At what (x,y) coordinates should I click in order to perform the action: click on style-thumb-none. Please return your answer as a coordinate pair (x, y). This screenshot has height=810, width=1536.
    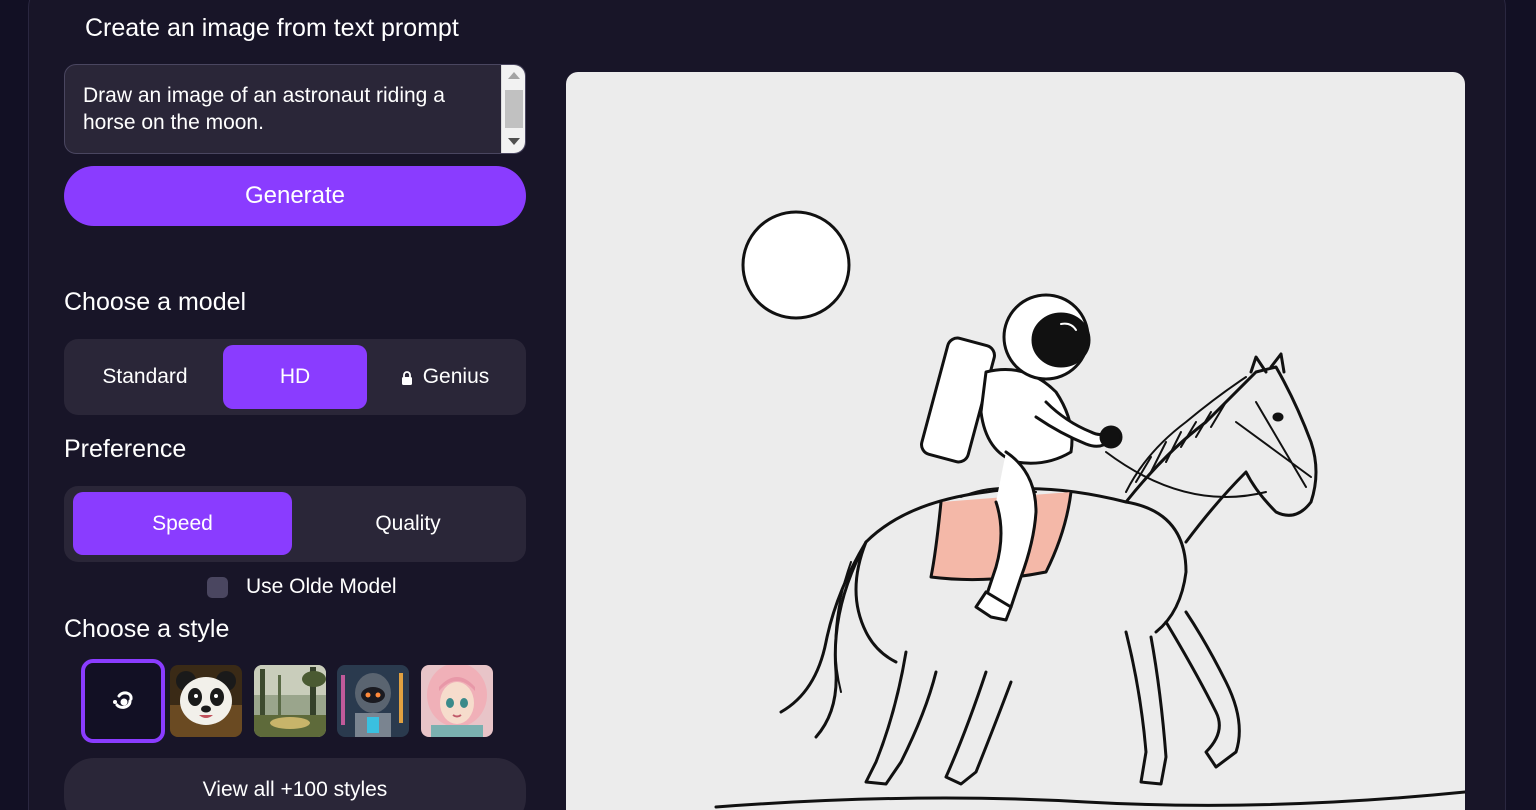
    Looking at the image, I should click on (123, 701).